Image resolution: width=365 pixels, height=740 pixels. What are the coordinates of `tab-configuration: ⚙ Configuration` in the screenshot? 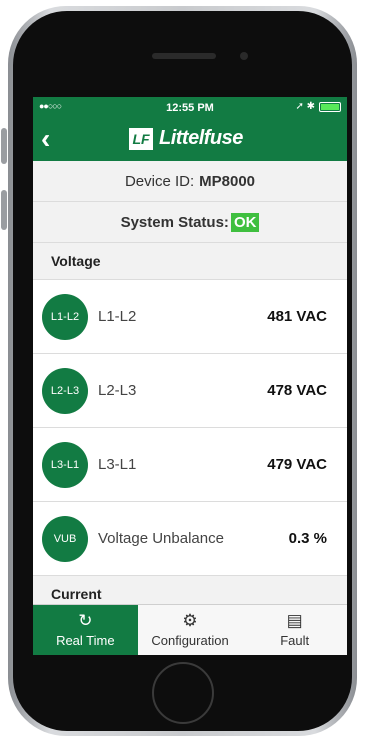 It's located at (190, 630).